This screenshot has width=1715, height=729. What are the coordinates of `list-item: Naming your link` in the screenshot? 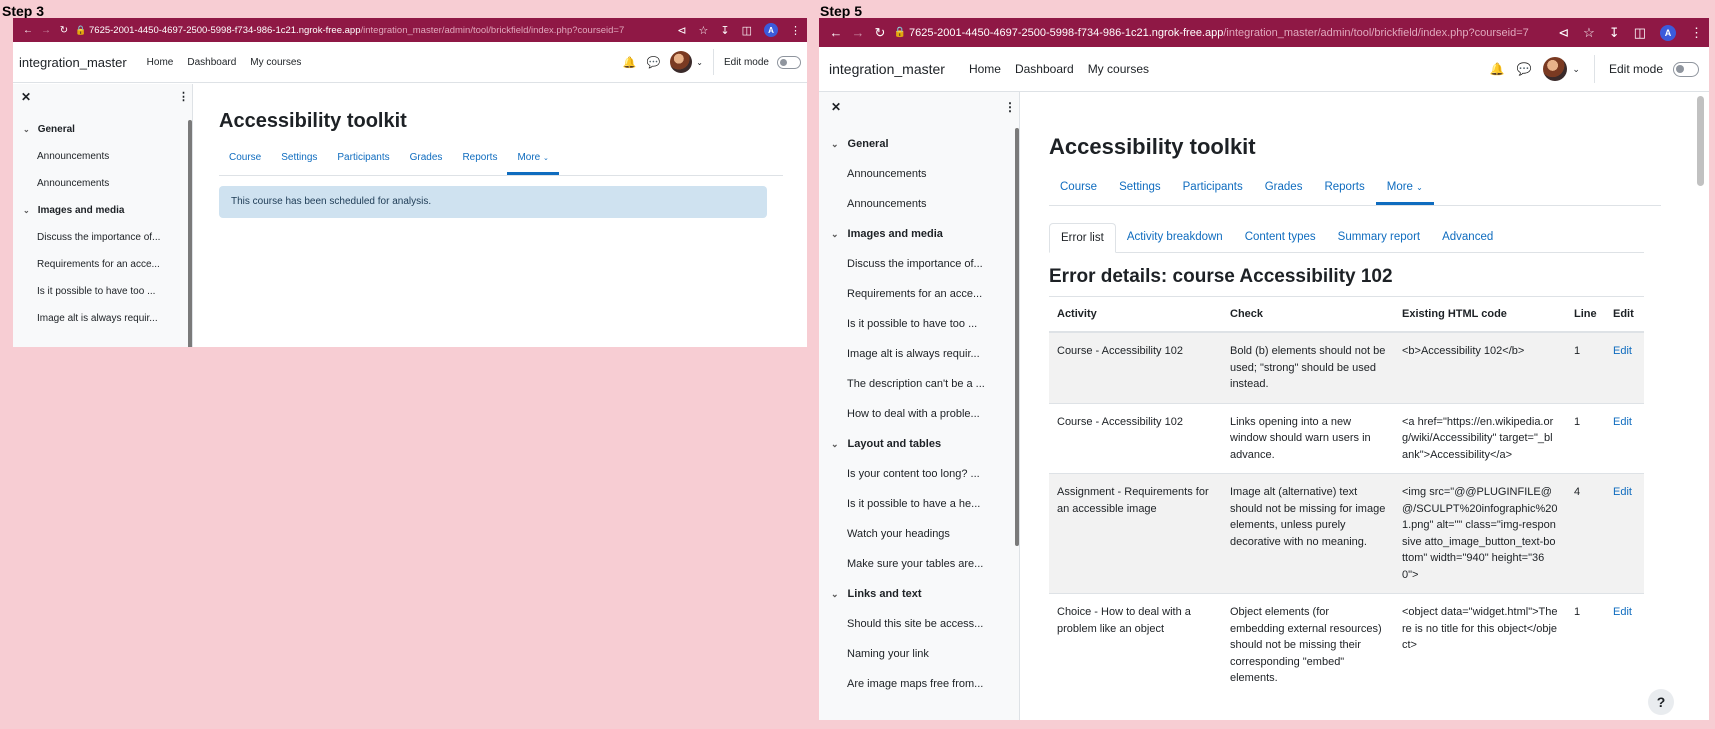 It's located at (932, 654).